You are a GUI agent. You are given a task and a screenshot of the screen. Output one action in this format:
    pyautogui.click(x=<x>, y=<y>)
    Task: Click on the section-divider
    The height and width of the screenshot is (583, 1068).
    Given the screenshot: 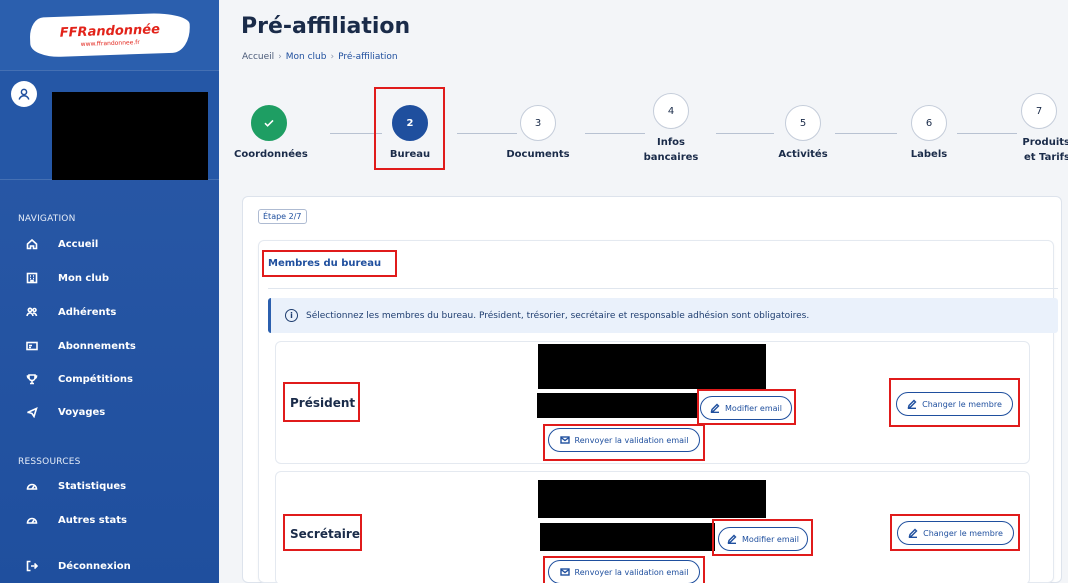 What is the action you would take?
    pyautogui.click(x=663, y=288)
    